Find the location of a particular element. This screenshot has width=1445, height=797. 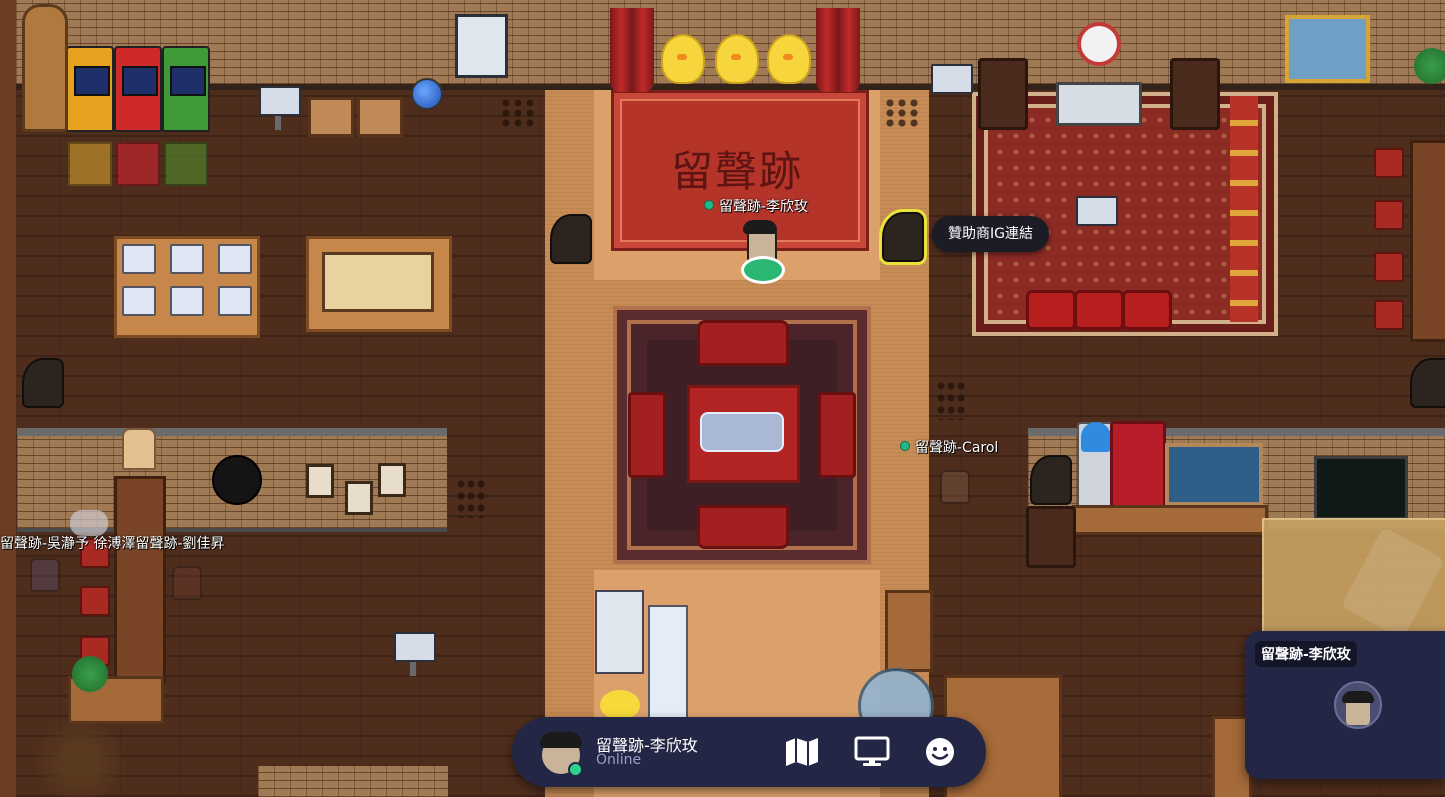

globe-icon is located at coordinates (427, 94).